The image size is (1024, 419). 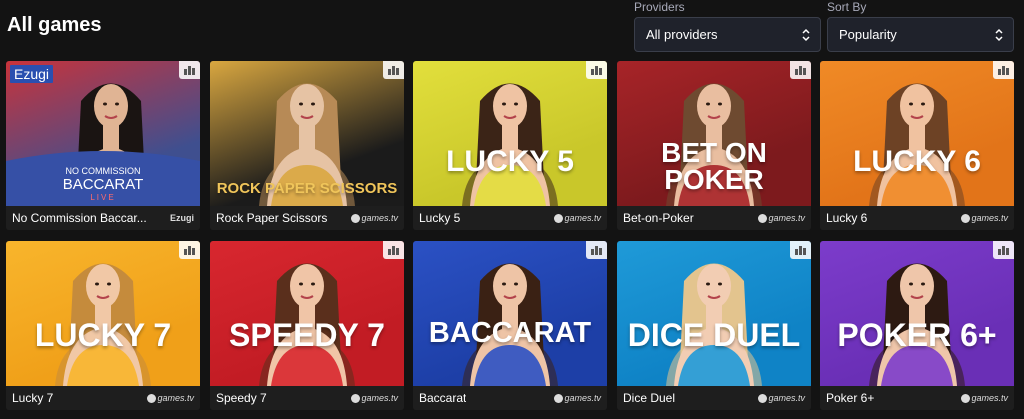 I want to click on provider-logo: Ezugi, so click(x=182, y=218).